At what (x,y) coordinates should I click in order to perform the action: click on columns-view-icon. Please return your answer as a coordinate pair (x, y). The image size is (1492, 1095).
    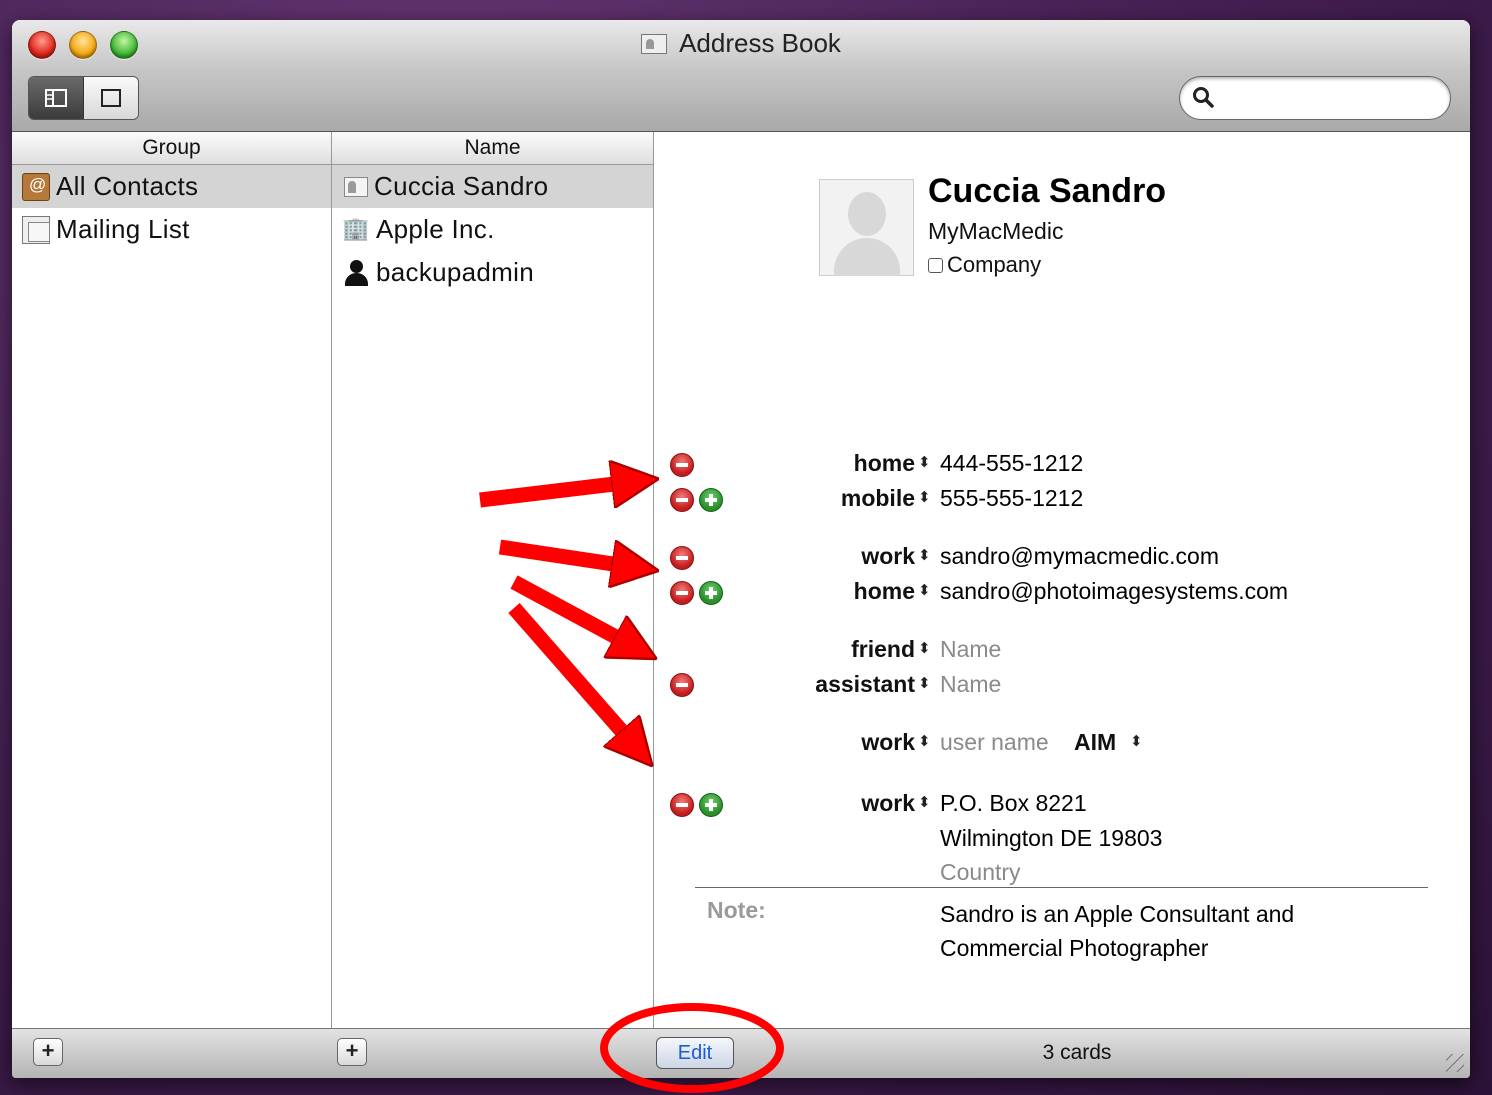
    Looking at the image, I should click on (56, 98).